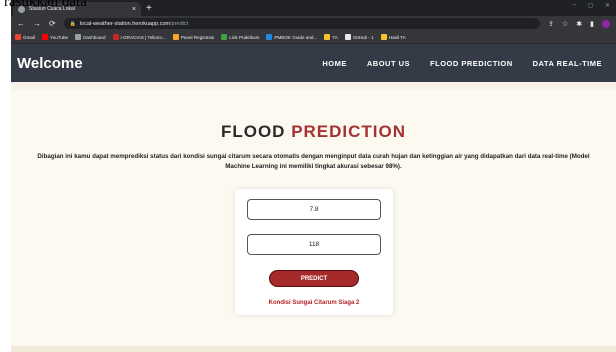 The width and height of the screenshot is (616, 352). I want to click on minimize-icon: –, so click(574, 5).